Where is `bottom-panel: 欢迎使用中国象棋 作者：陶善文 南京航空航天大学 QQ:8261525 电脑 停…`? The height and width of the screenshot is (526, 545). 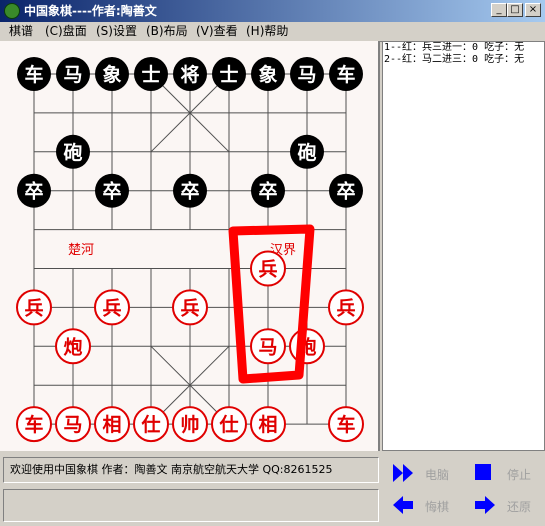
bottom-panel: 欢迎使用中国象棋 作者：陶善文 南京航空航天大学 QQ:8261525 电脑 停… is located at coordinates (272, 488).